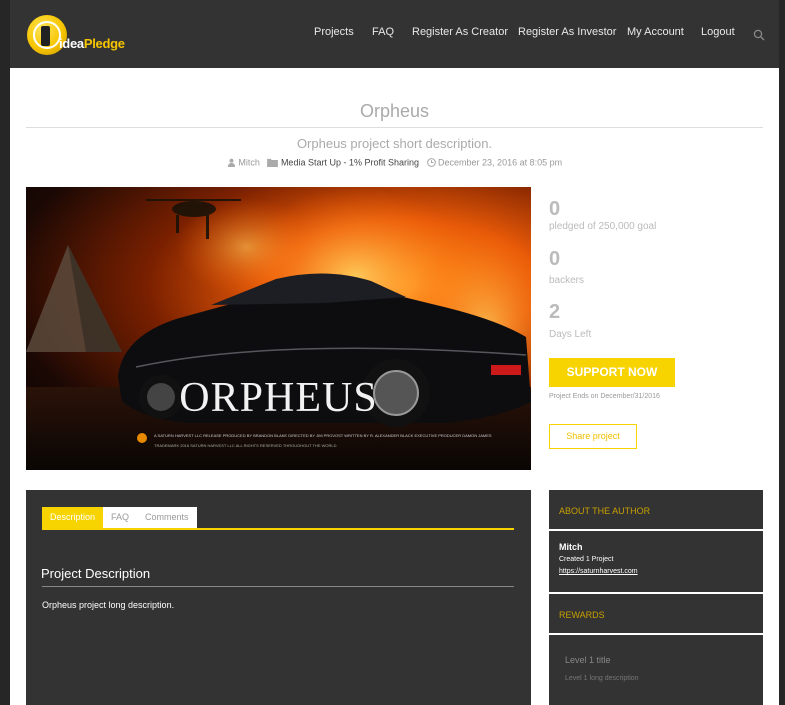 This screenshot has height=705, width=785. Describe the element at coordinates (231, 163) in the screenshot. I see `user-icon` at that location.